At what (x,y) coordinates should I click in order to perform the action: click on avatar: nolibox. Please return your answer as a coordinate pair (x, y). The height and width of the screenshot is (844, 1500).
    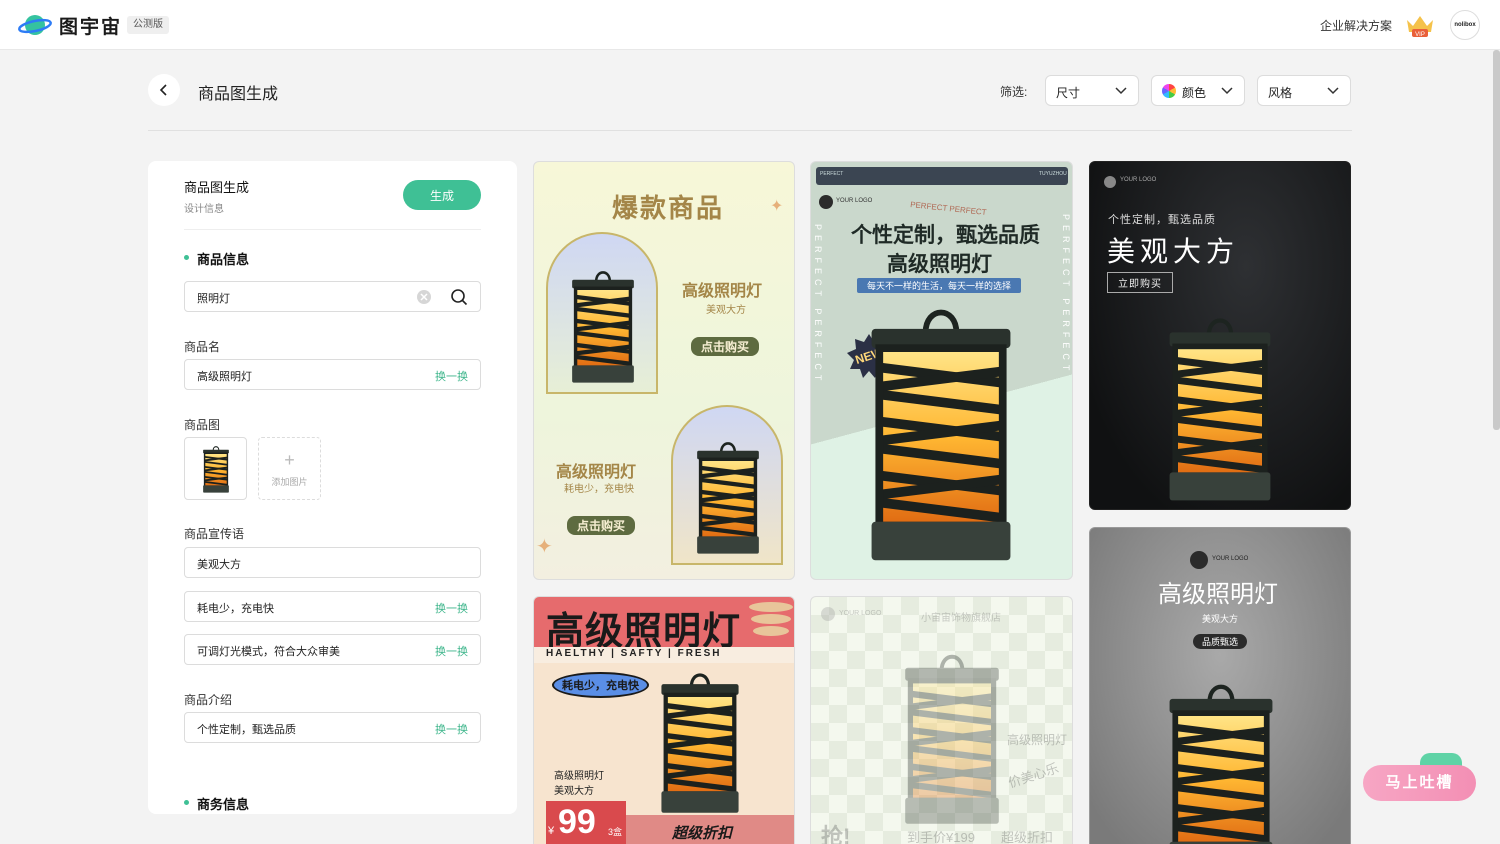
    Looking at the image, I should click on (1465, 25).